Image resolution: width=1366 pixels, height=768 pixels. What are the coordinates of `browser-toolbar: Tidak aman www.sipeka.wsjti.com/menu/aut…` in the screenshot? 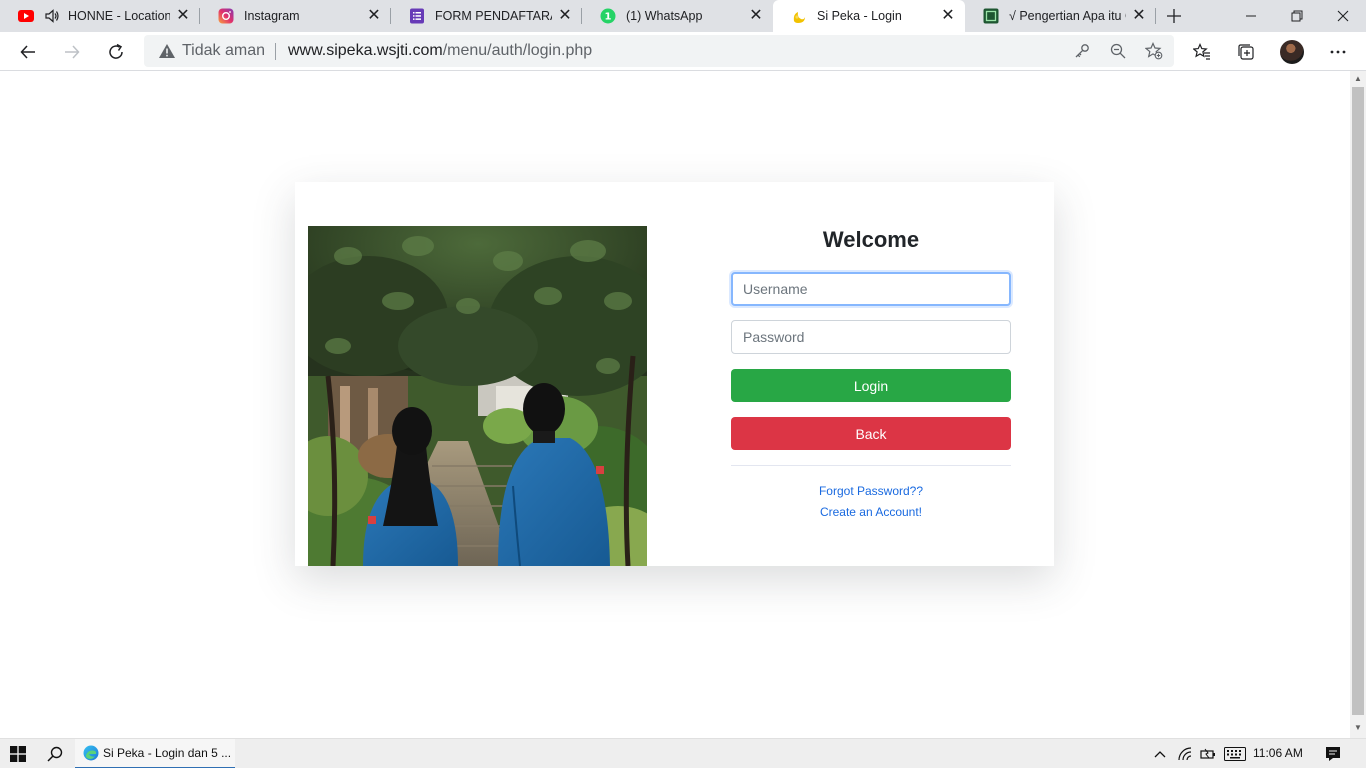 It's located at (683, 51).